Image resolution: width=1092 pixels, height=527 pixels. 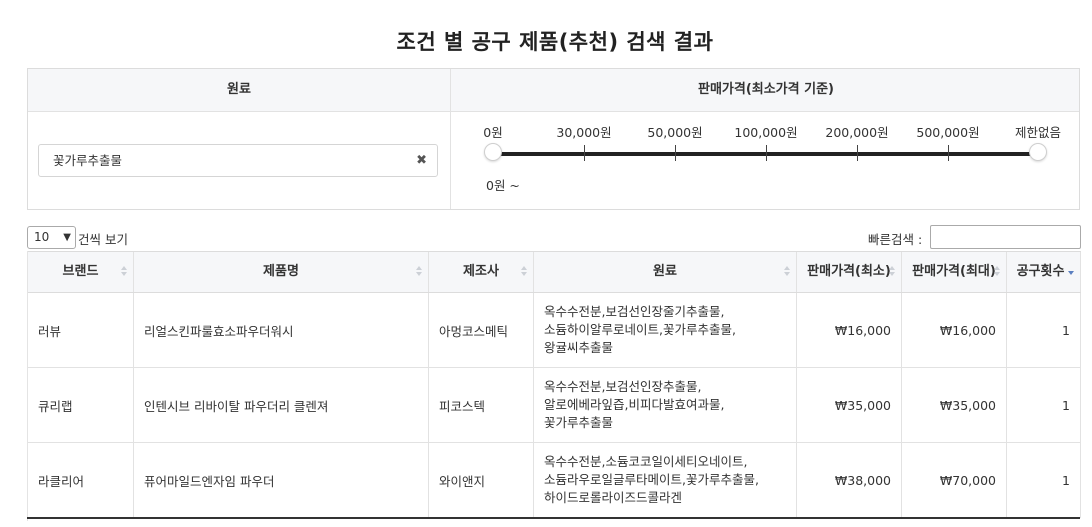 I want to click on column-header-maker: 제조사, so click(x=481, y=272).